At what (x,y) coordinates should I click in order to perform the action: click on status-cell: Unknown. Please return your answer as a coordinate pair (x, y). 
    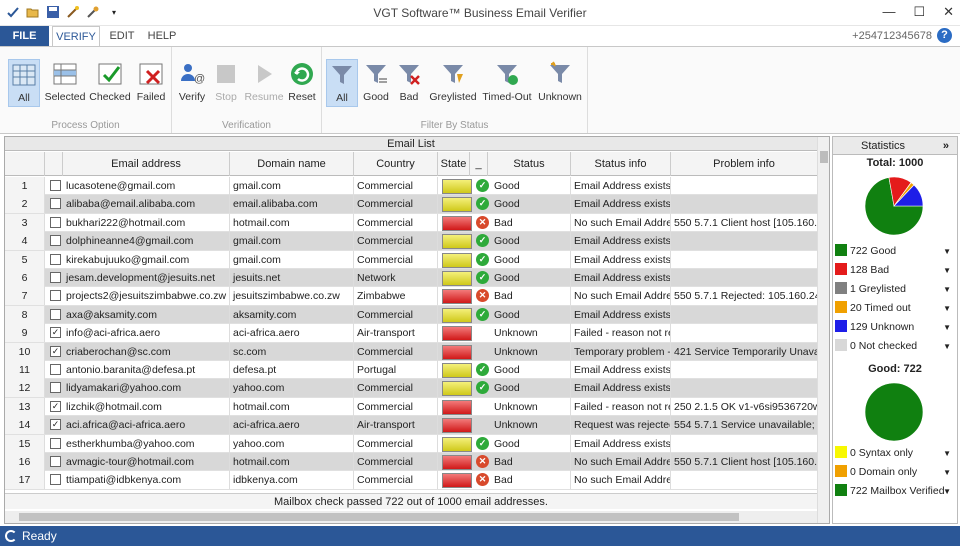
    Looking at the image, I should click on (529, 406).